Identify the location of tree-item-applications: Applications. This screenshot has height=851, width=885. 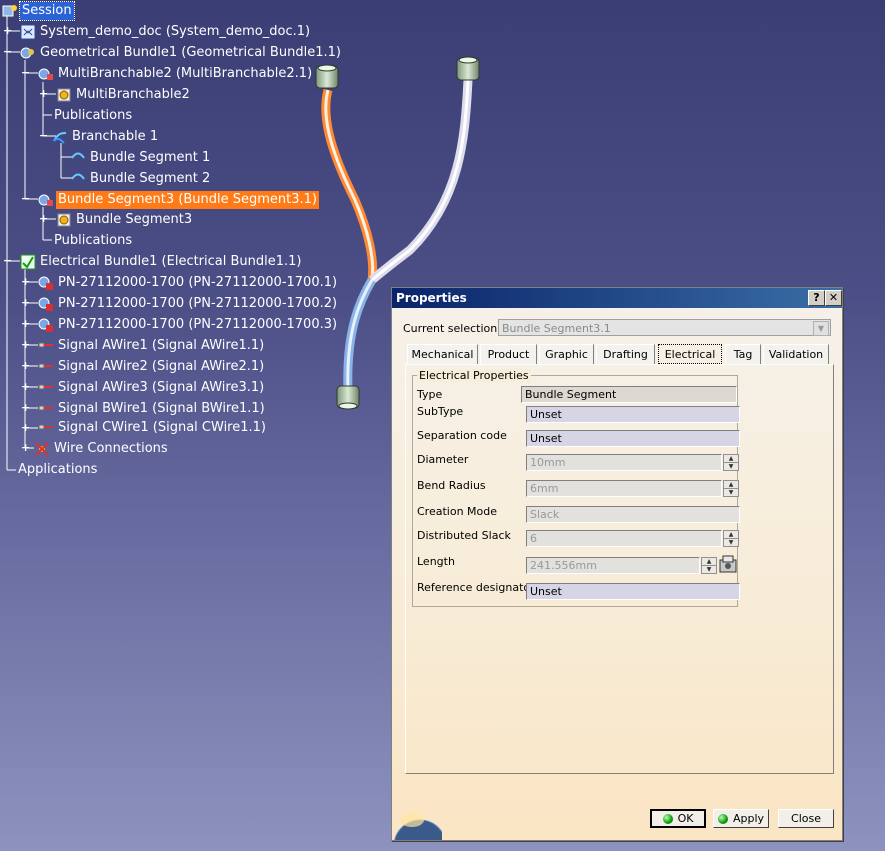
(57, 470).